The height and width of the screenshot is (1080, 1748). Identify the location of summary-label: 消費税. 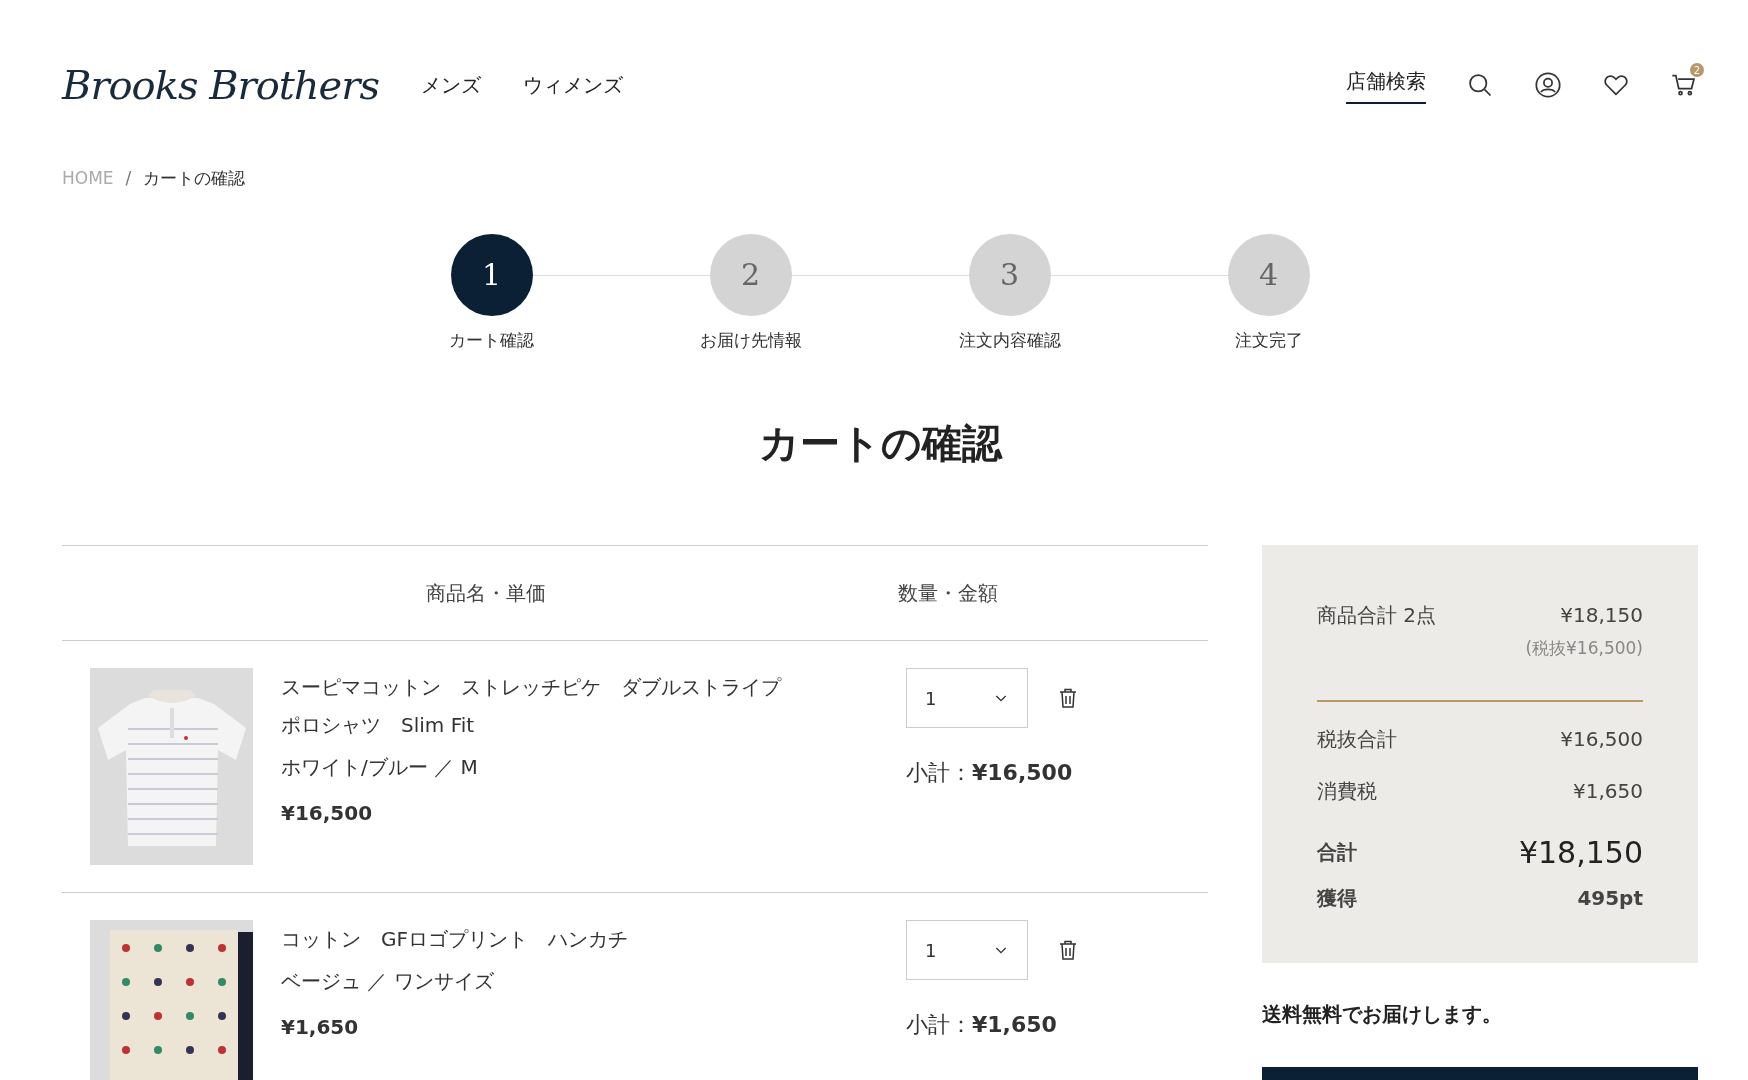
(1347, 791).